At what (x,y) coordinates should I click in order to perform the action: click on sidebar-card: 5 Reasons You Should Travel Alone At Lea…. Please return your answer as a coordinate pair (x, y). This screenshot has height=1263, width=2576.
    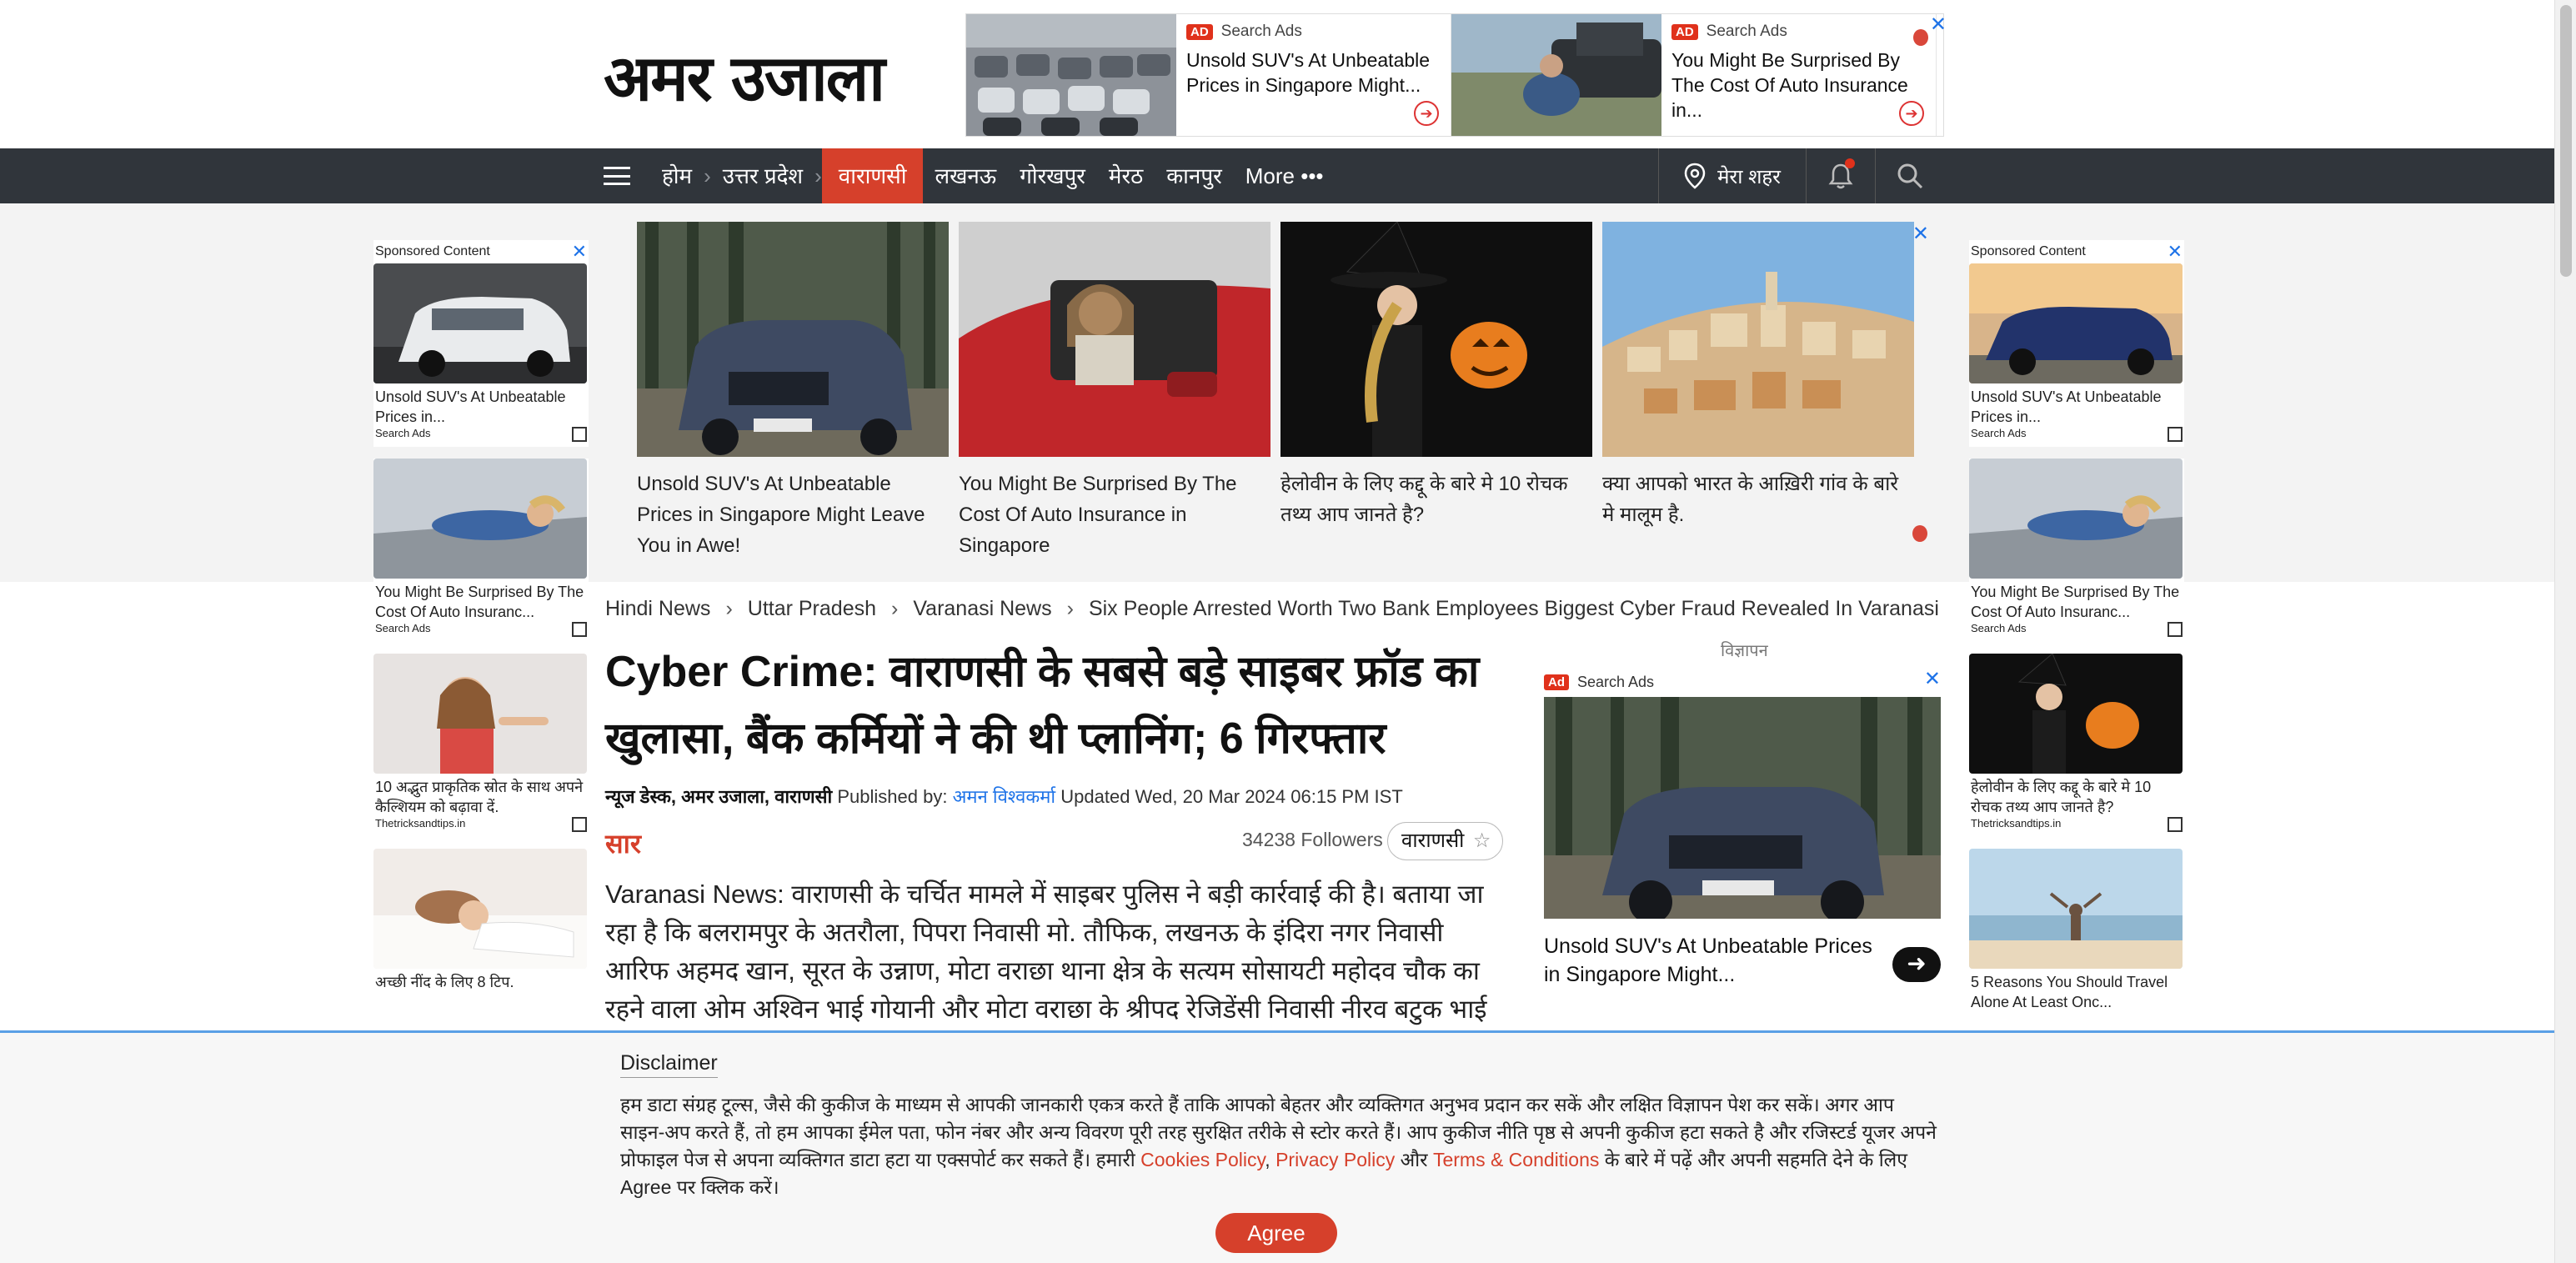
    Looking at the image, I should click on (2076, 930).